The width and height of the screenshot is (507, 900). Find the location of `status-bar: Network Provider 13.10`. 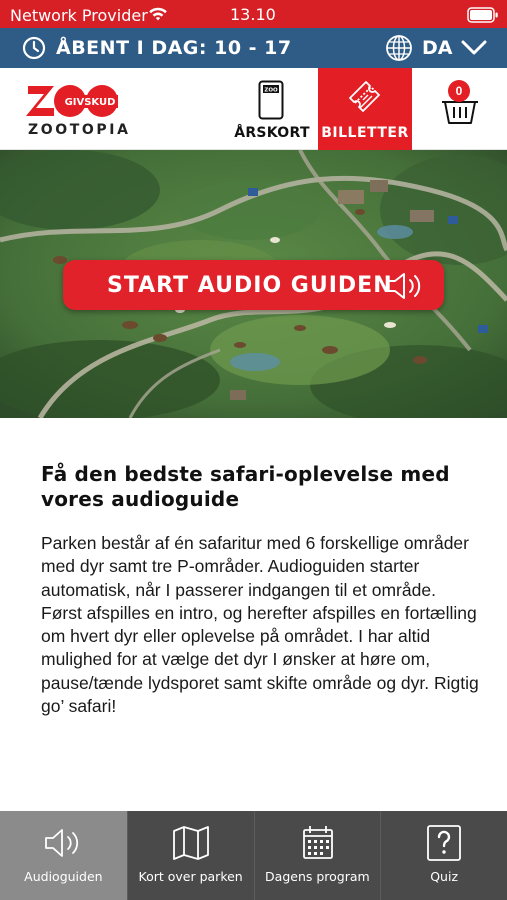

status-bar: Network Provider 13.10 is located at coordinates (253, 14).